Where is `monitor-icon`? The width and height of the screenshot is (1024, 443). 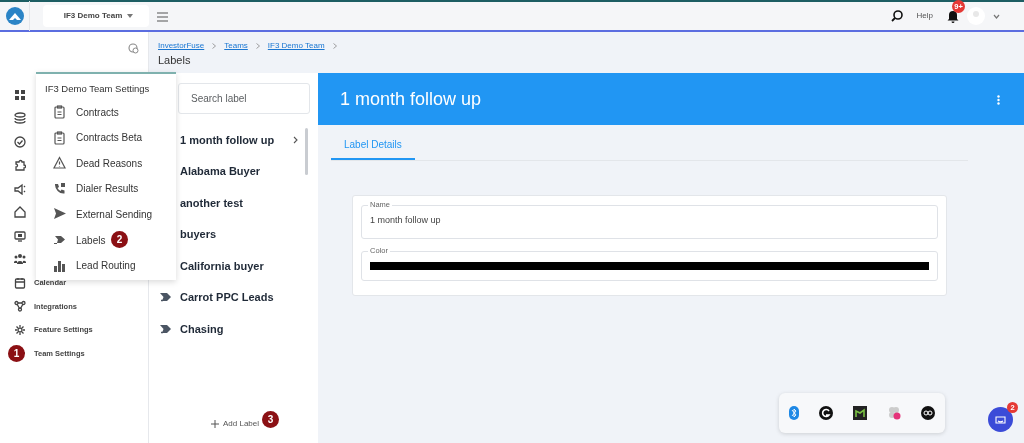
monitor-icon is located at coordinates (20, 235).